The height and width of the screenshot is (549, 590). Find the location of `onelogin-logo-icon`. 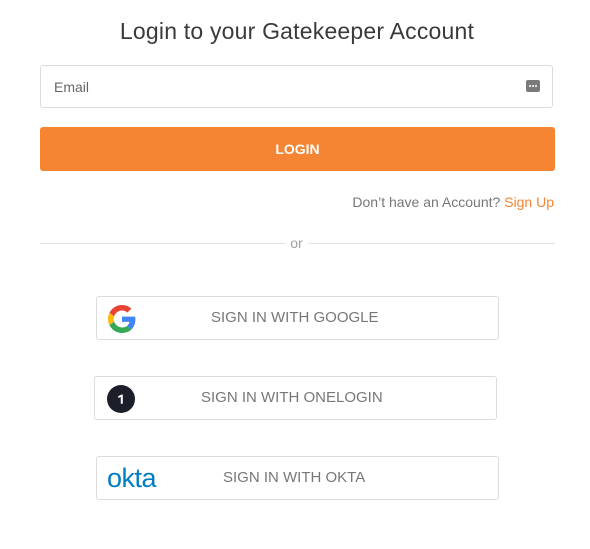

onelogin-logo-icon is located at coordinates (121, 399).